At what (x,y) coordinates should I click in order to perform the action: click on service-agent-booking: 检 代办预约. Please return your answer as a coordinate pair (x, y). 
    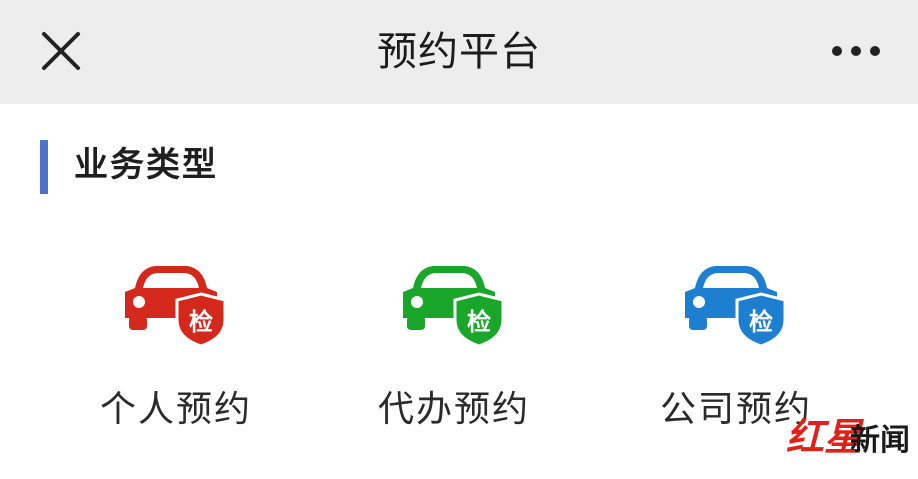
    Looking at the image, I should click on (454, 348).